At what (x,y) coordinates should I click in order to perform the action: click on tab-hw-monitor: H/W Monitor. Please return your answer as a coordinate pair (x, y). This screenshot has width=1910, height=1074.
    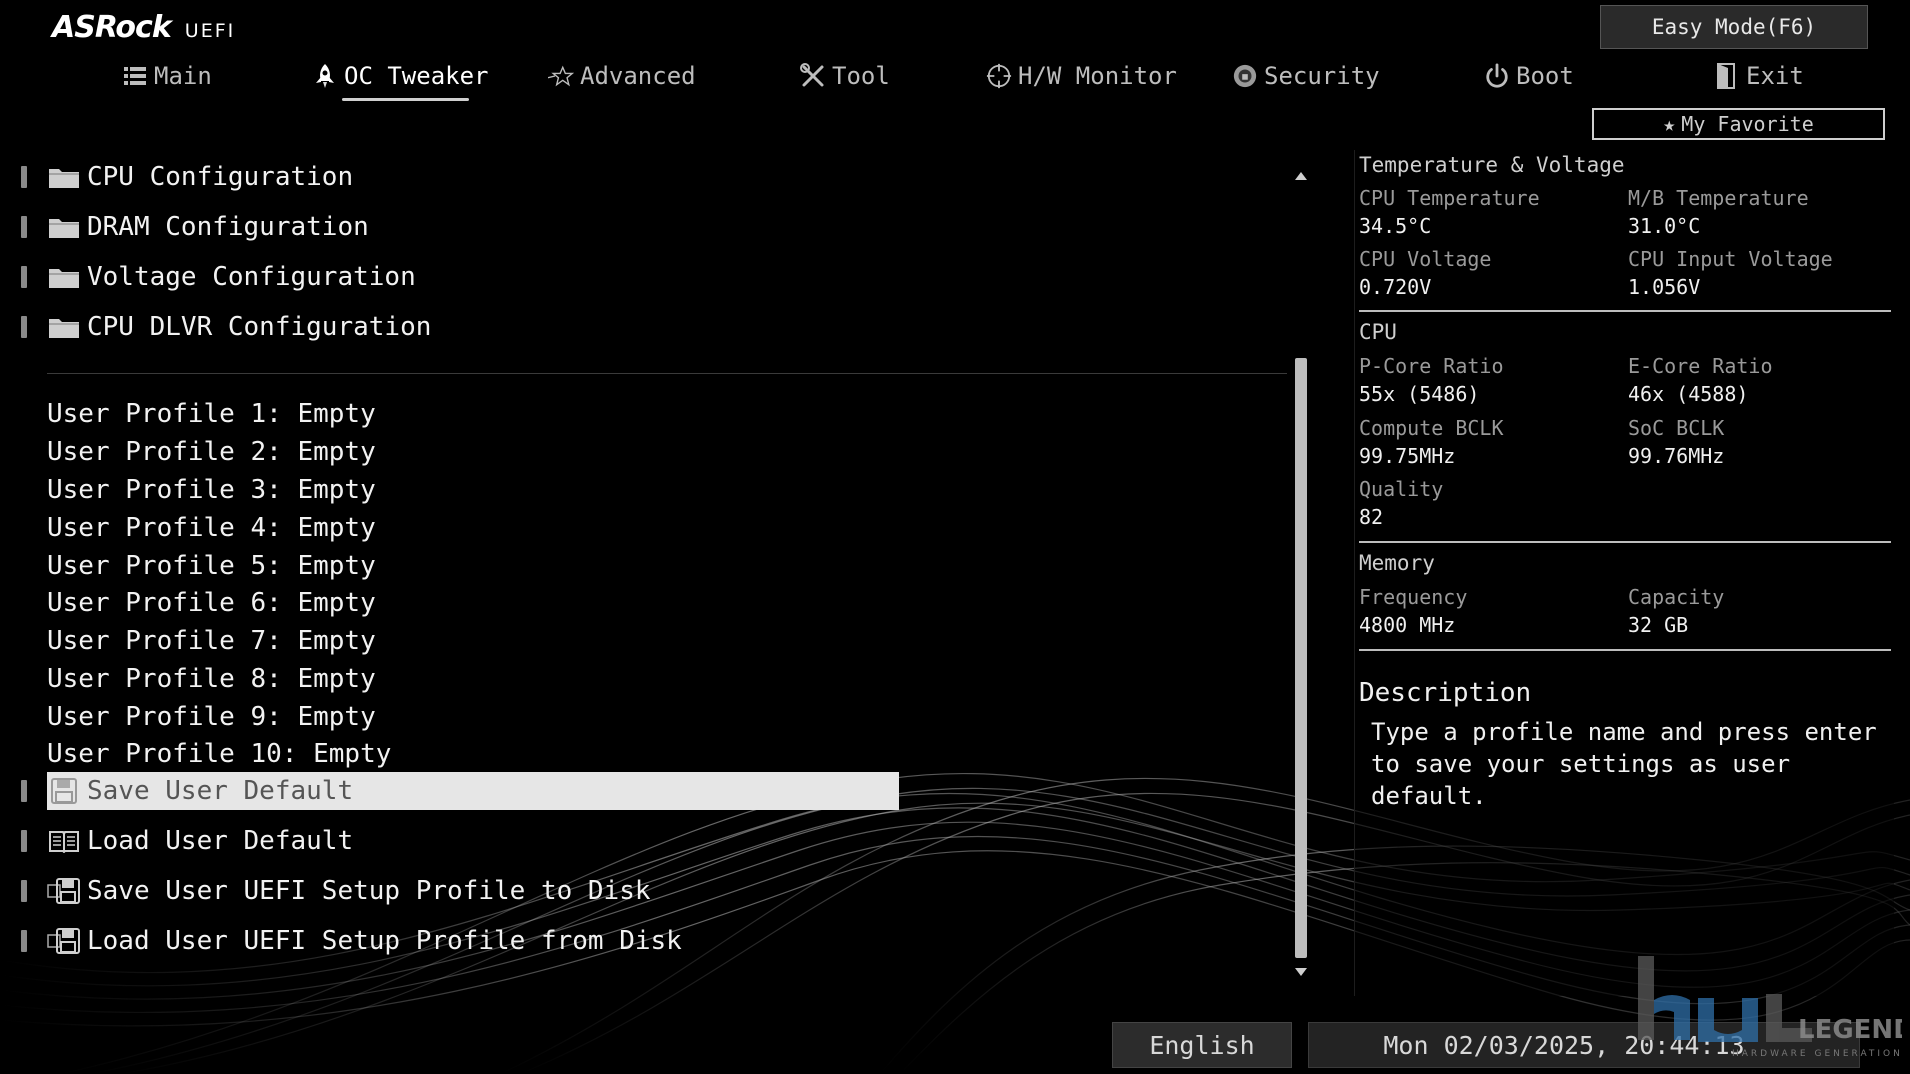
    Looking at the image, I should click on (1081, 76).